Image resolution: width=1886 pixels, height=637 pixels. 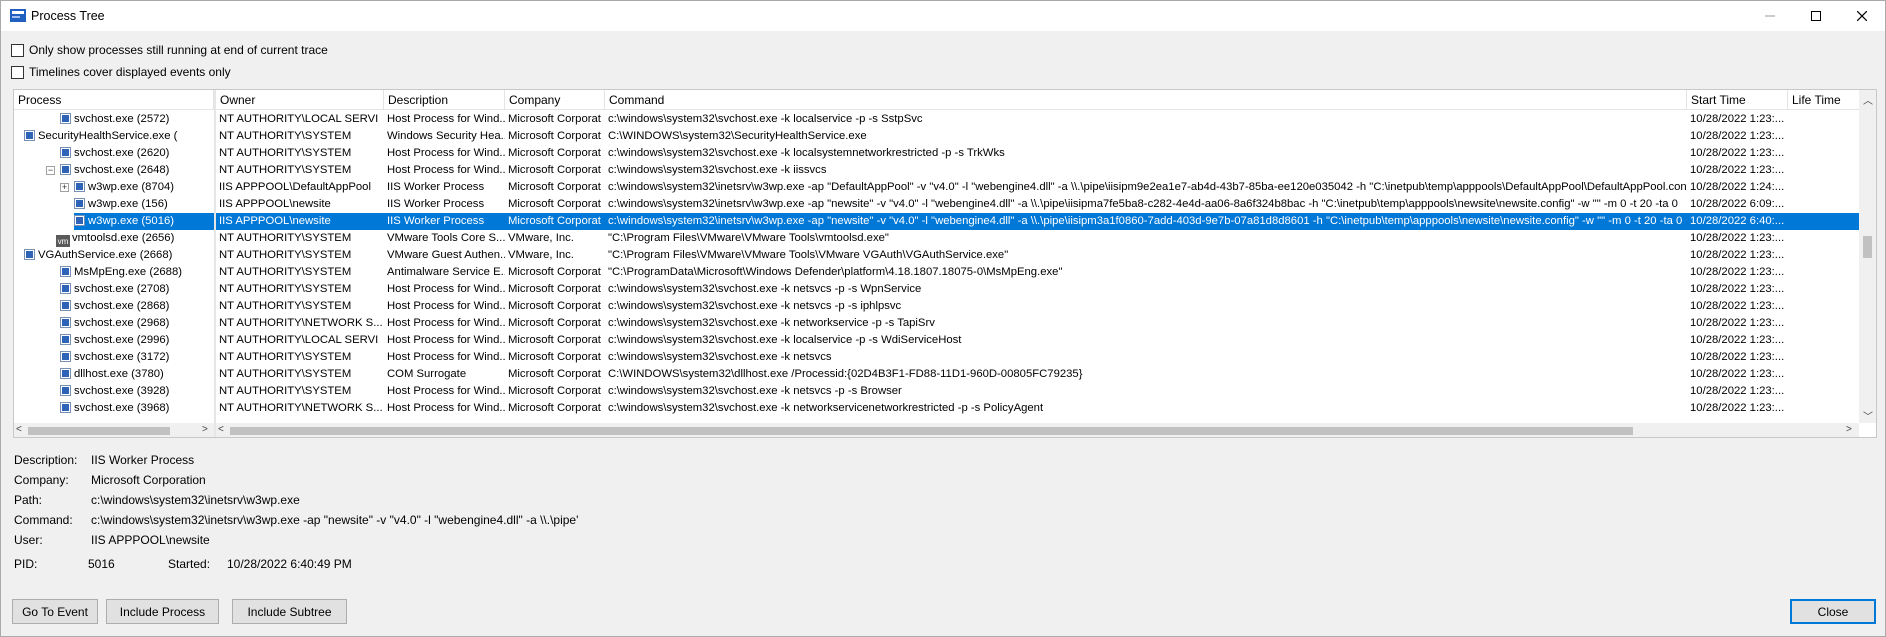 I want to click on column-header-description: Description, so click(x=444, y=100).